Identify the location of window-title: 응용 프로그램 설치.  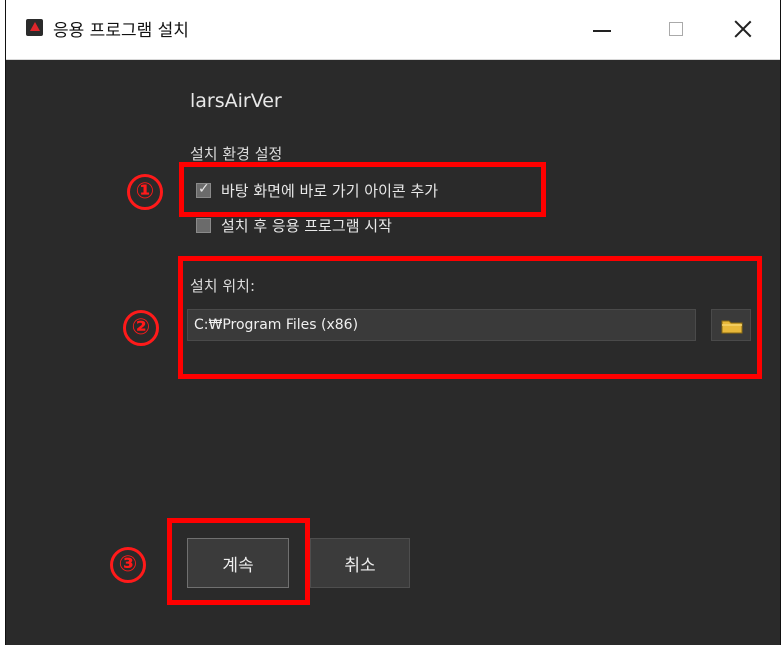
(121, 31).